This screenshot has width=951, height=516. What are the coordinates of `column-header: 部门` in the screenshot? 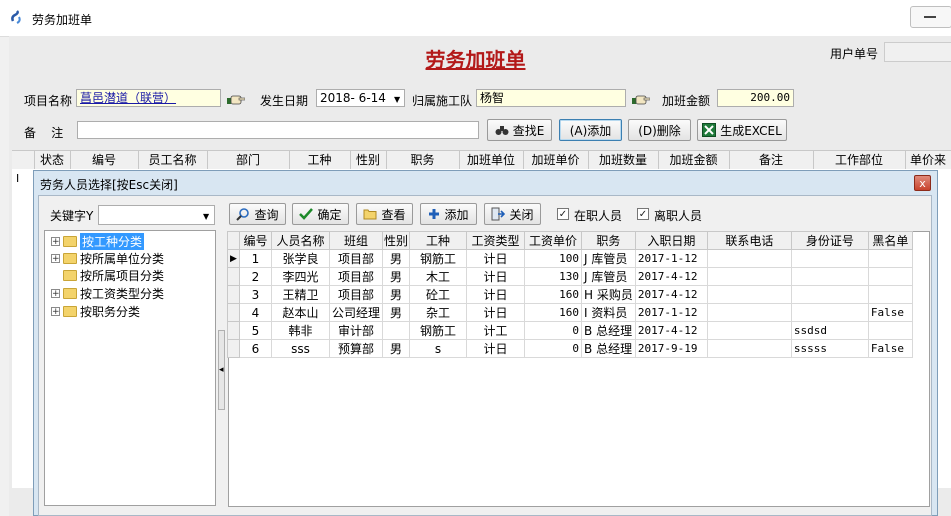 It's located at (248, 160).